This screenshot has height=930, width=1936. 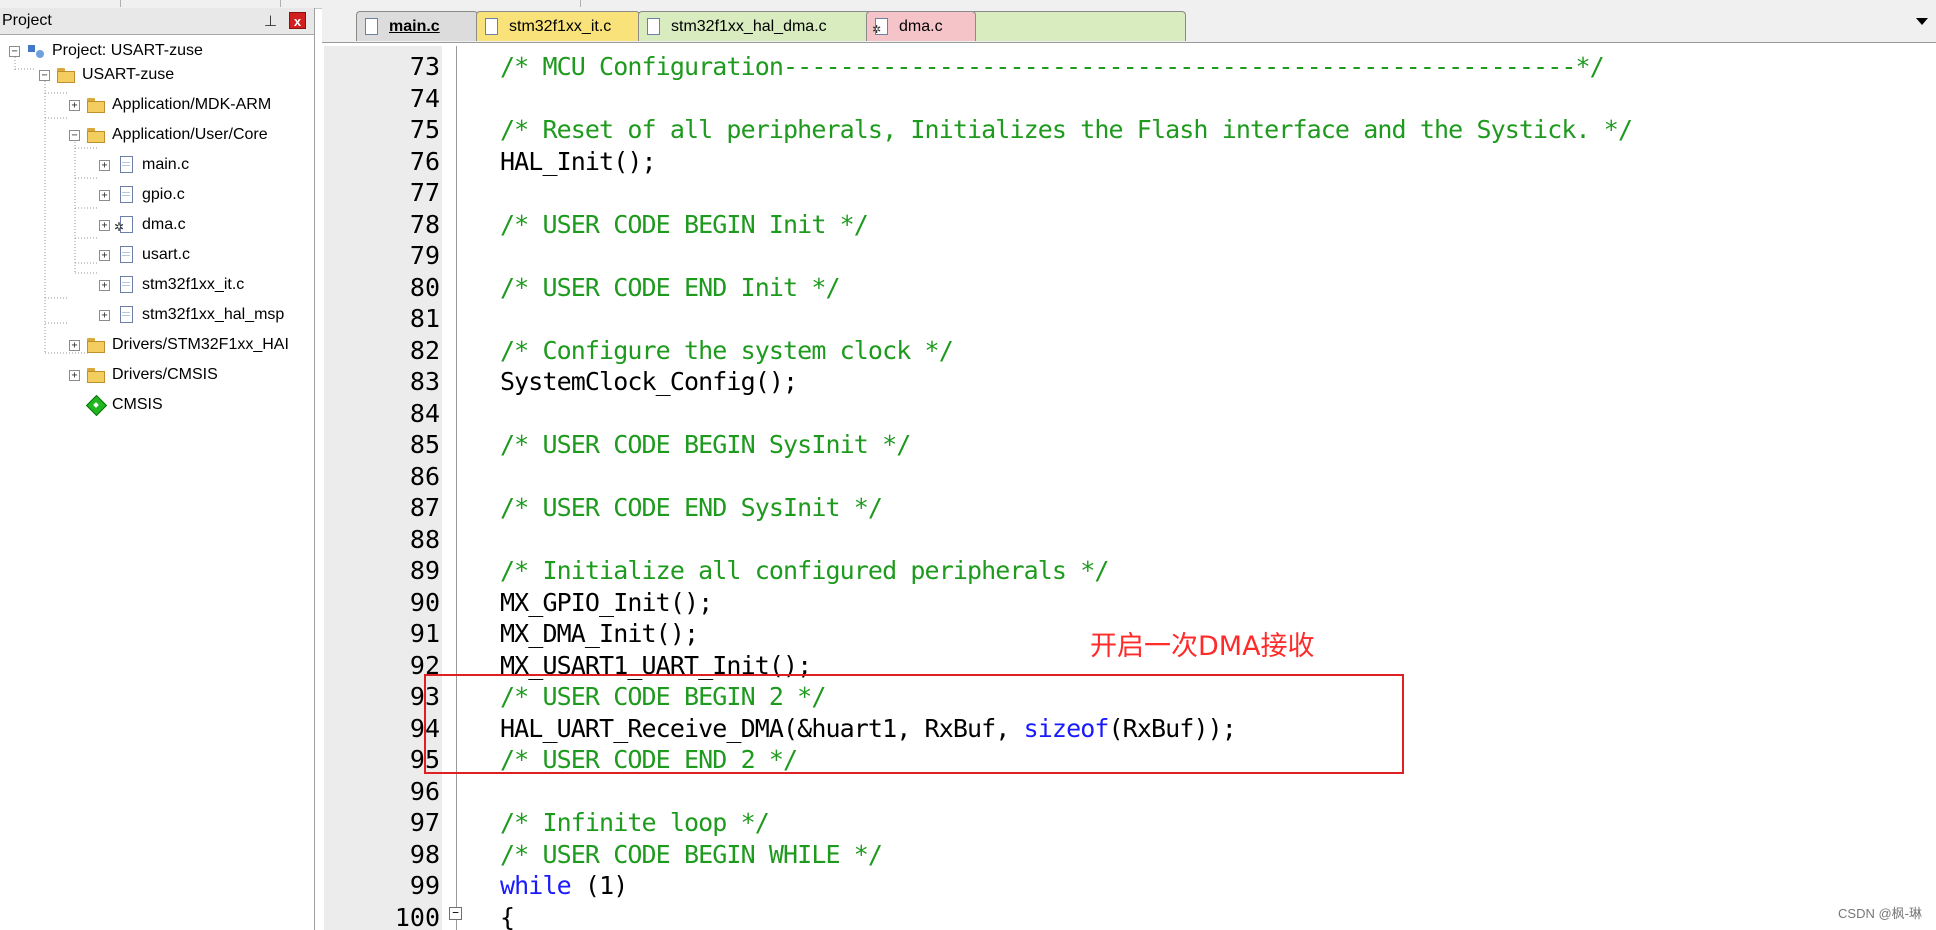 I want to click on tab-dma-c: dma.c, so click(x=921, y=26).